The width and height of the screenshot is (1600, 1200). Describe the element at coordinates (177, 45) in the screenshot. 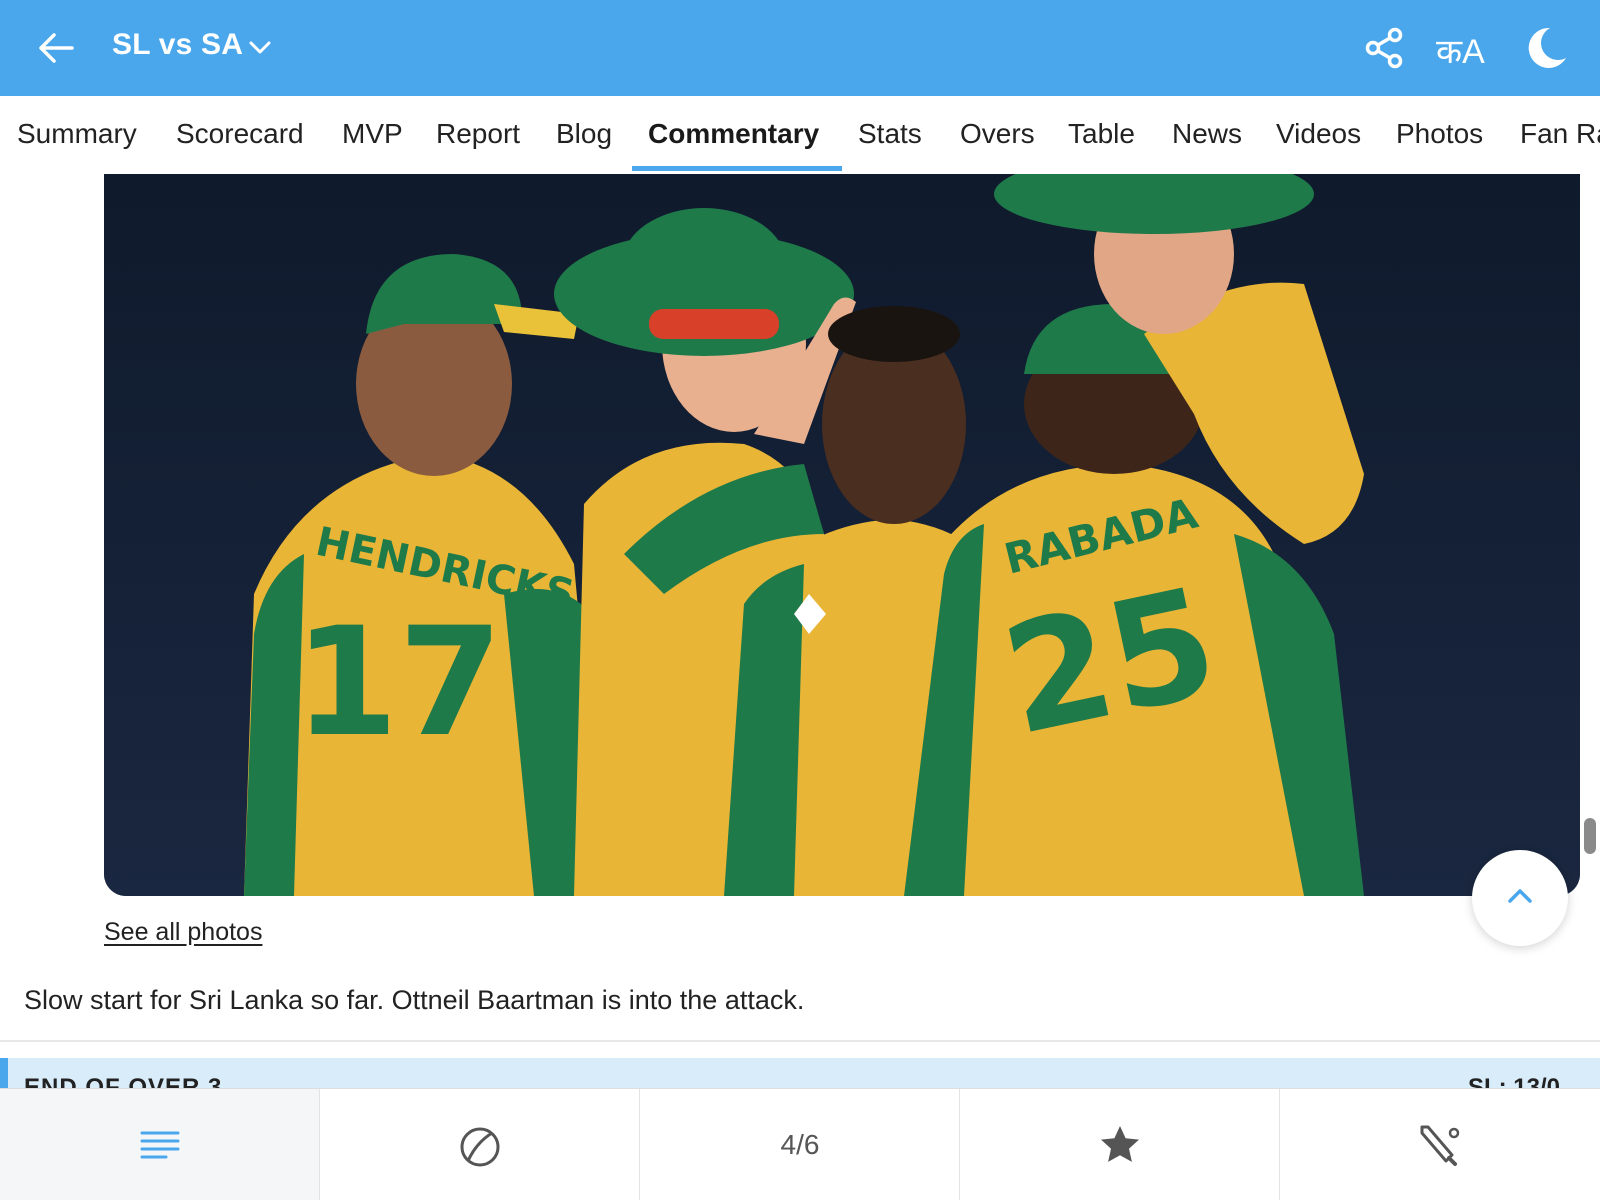

I see `match-title: SL vs SA` at that location.